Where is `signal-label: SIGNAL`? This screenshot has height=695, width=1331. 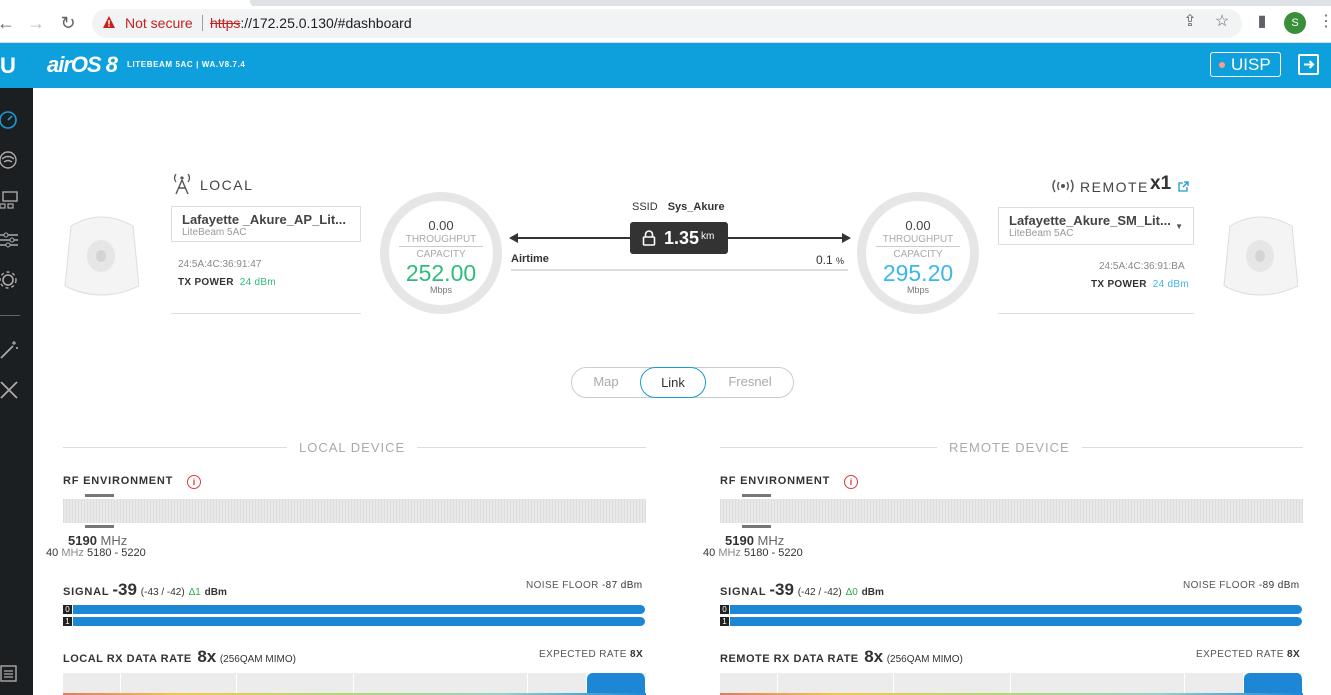 signal-label: SIGNAL is located at coordinates (743, 592).